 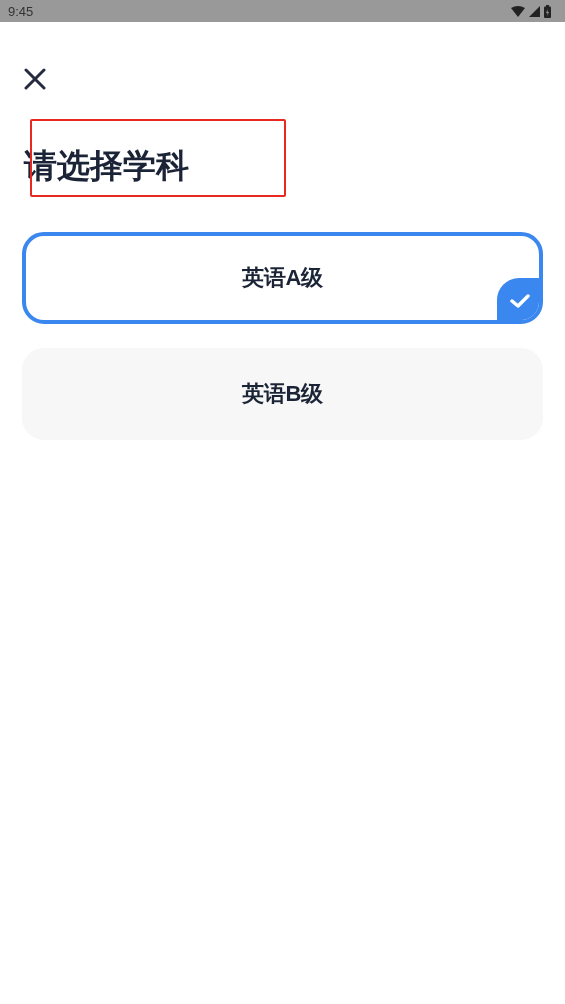 I want to click on wifi-icon, so click(x=518, y=11).